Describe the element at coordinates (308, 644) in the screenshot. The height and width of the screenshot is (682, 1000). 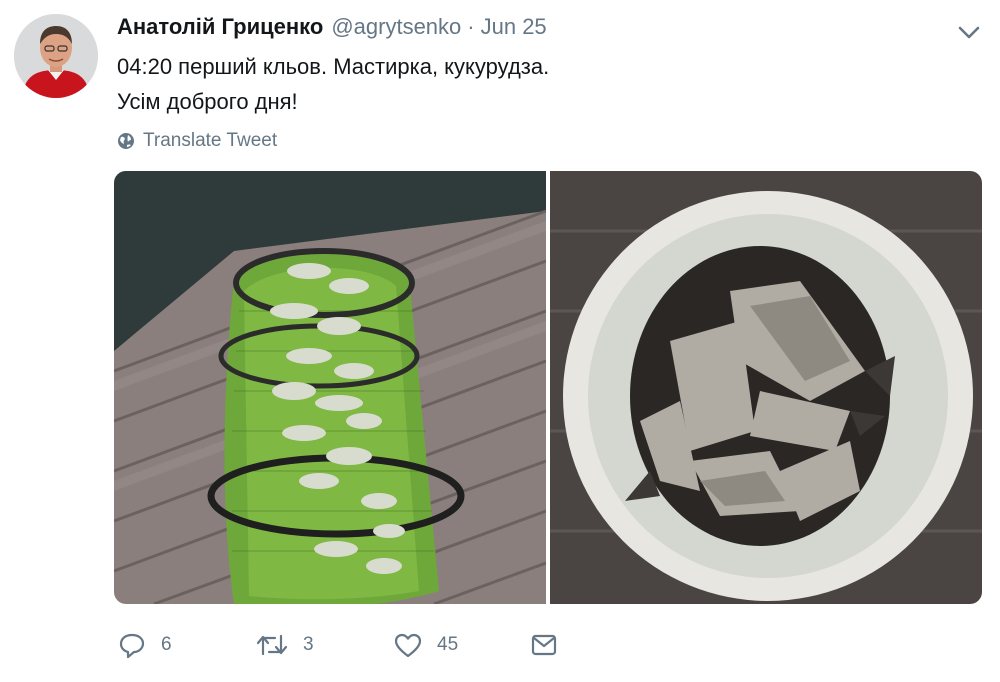
I see `retweet-count: 3` at that location.